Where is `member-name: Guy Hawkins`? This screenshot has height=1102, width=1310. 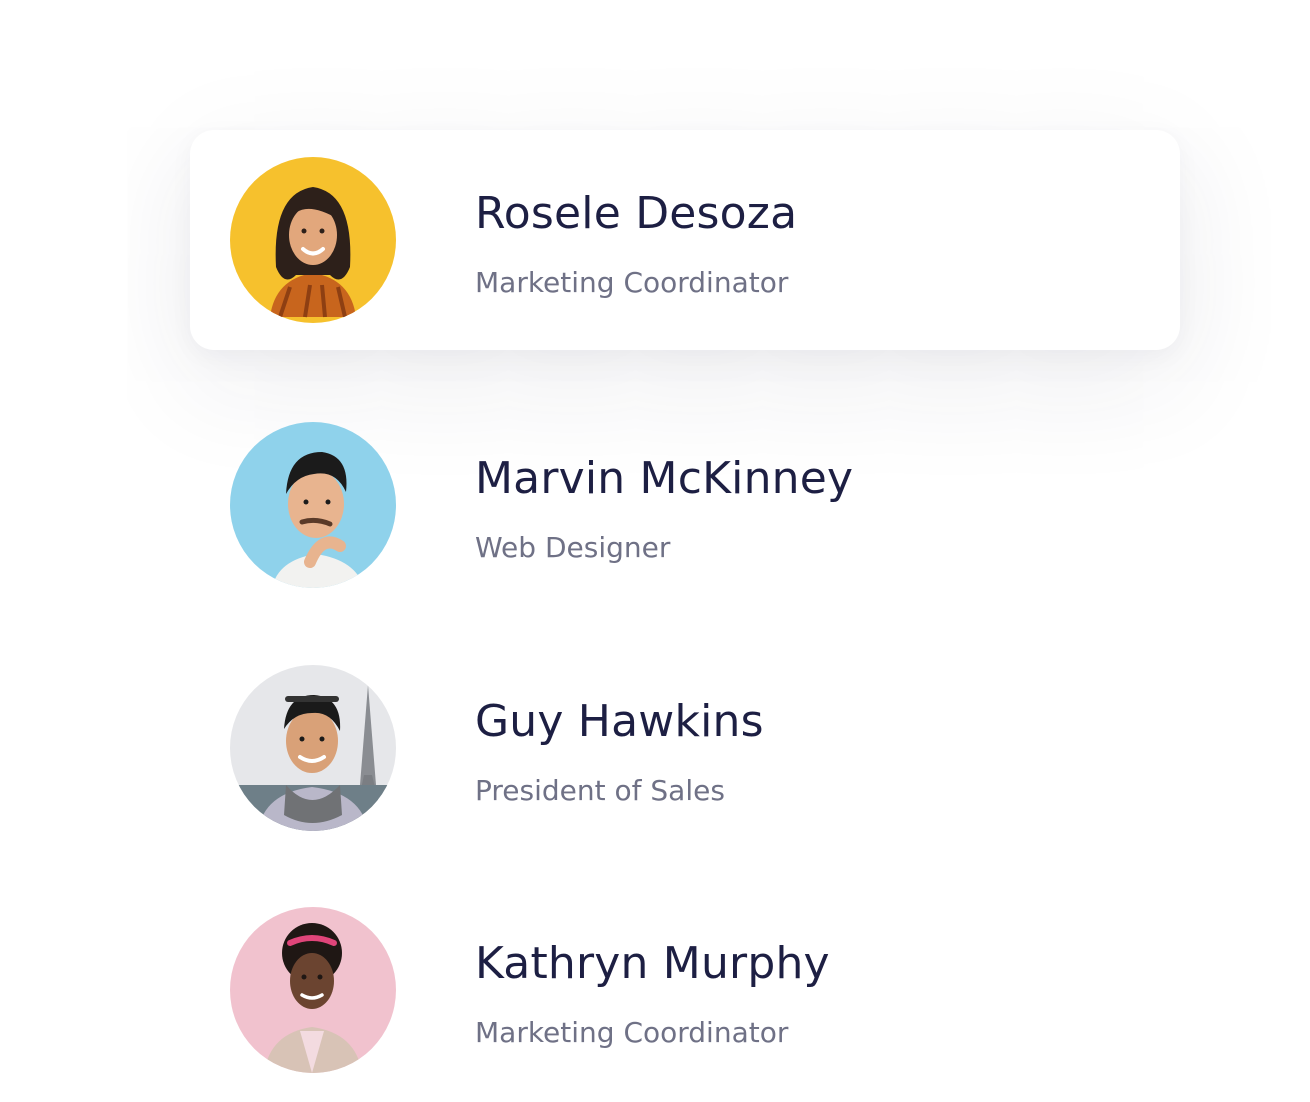
member-name: Guy Hawkins is located at coordinates (619, 721).